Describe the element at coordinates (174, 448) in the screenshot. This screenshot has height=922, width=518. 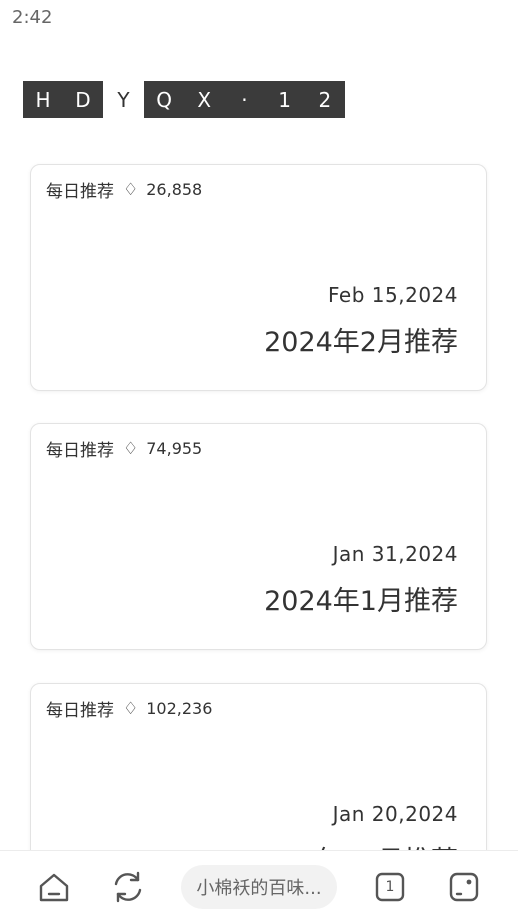
I see `post-views: 74,955` at that location.